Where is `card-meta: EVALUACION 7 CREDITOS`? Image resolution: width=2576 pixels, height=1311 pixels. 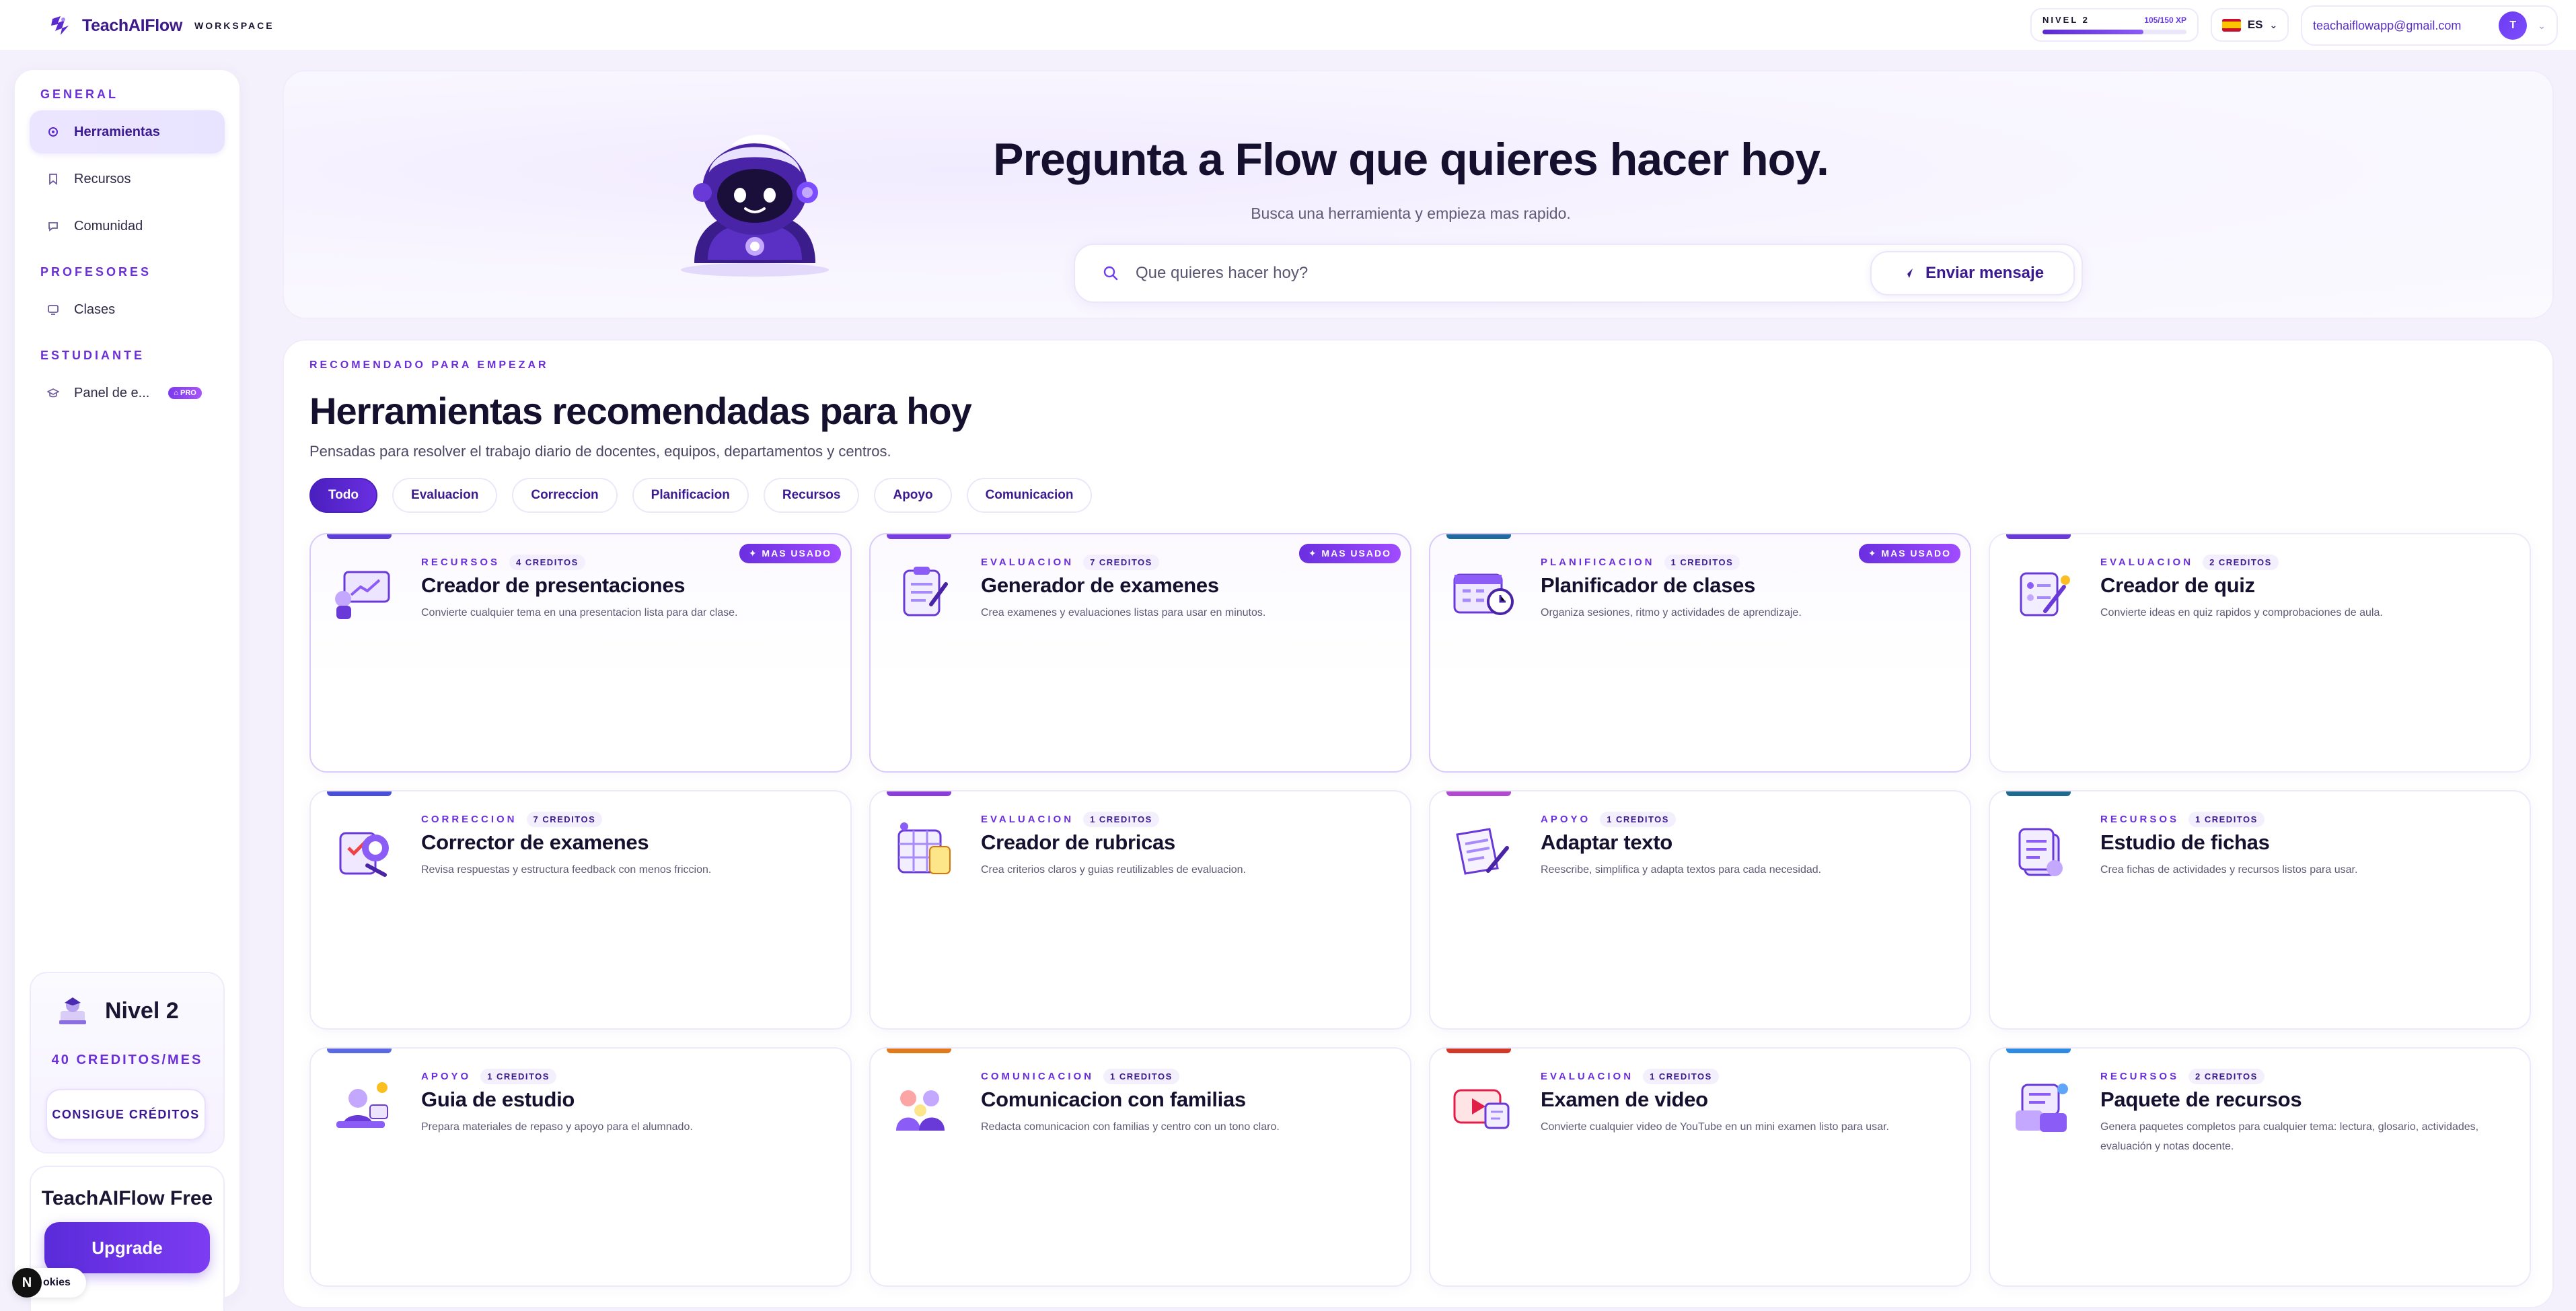
card-meta: EVALUACION 7 CREDITOS is located at coordinates (1070, 563).